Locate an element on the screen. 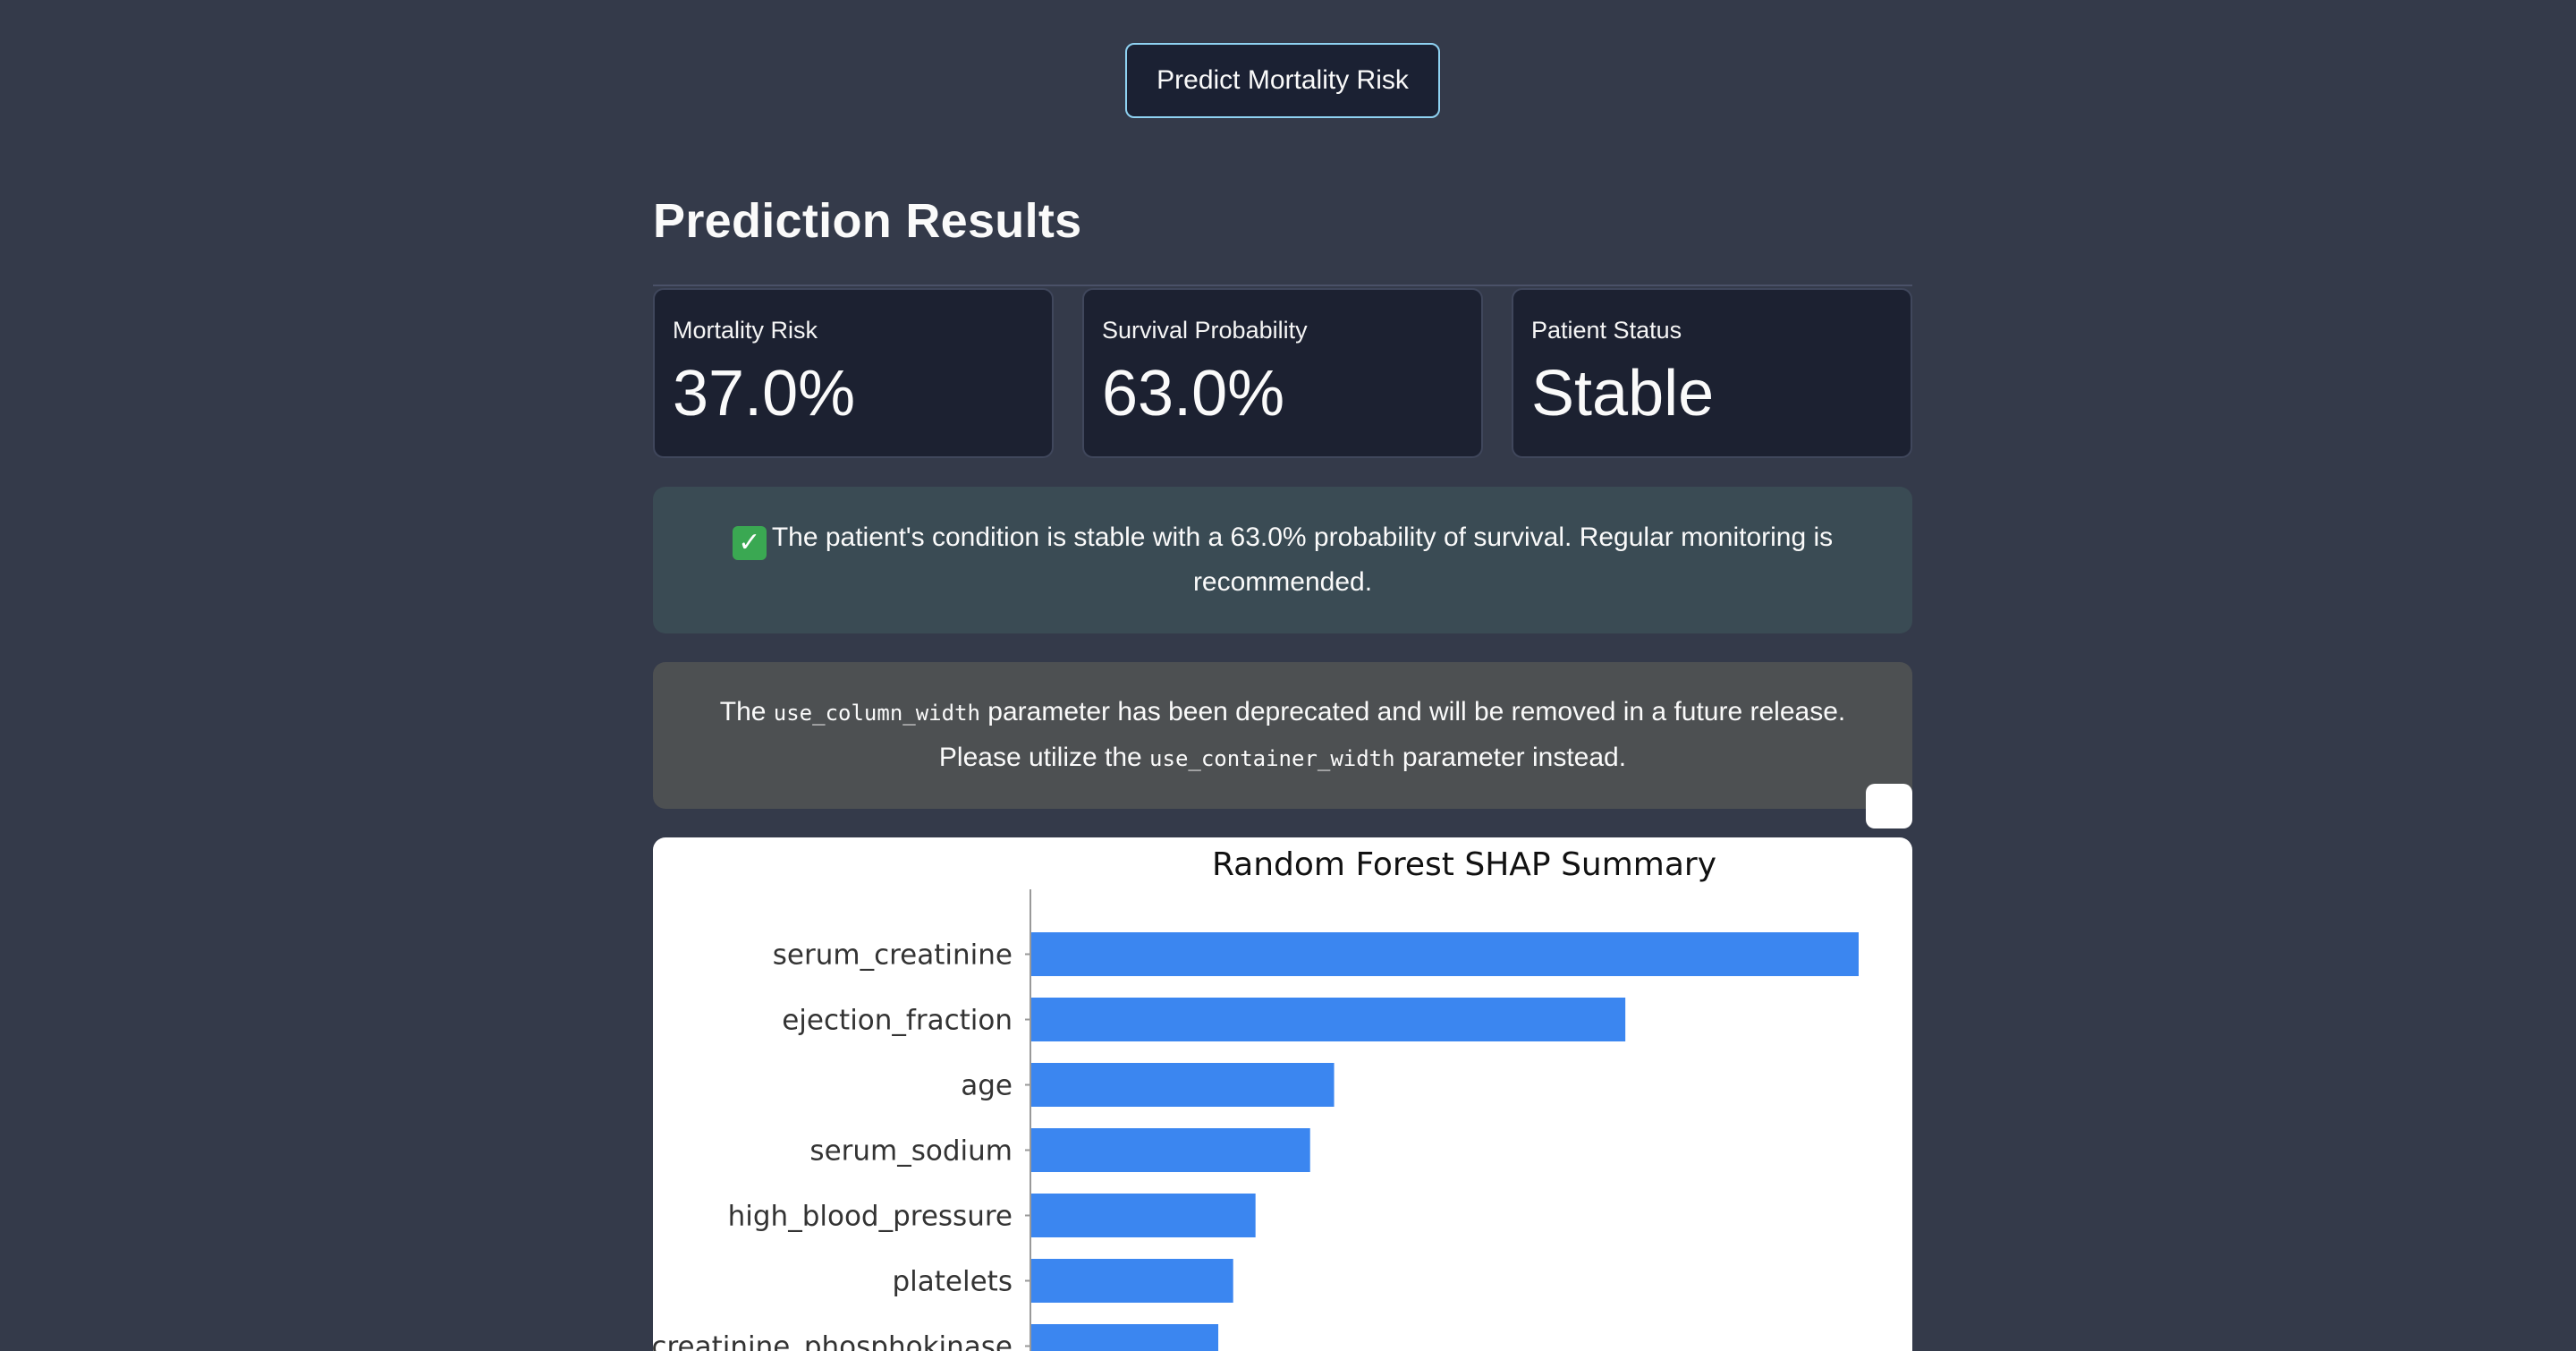 Image resolution: width=2576 pixels, height=1351 pixels. check-mark-button-icon: ✓ is located at coordinates (749, 543).